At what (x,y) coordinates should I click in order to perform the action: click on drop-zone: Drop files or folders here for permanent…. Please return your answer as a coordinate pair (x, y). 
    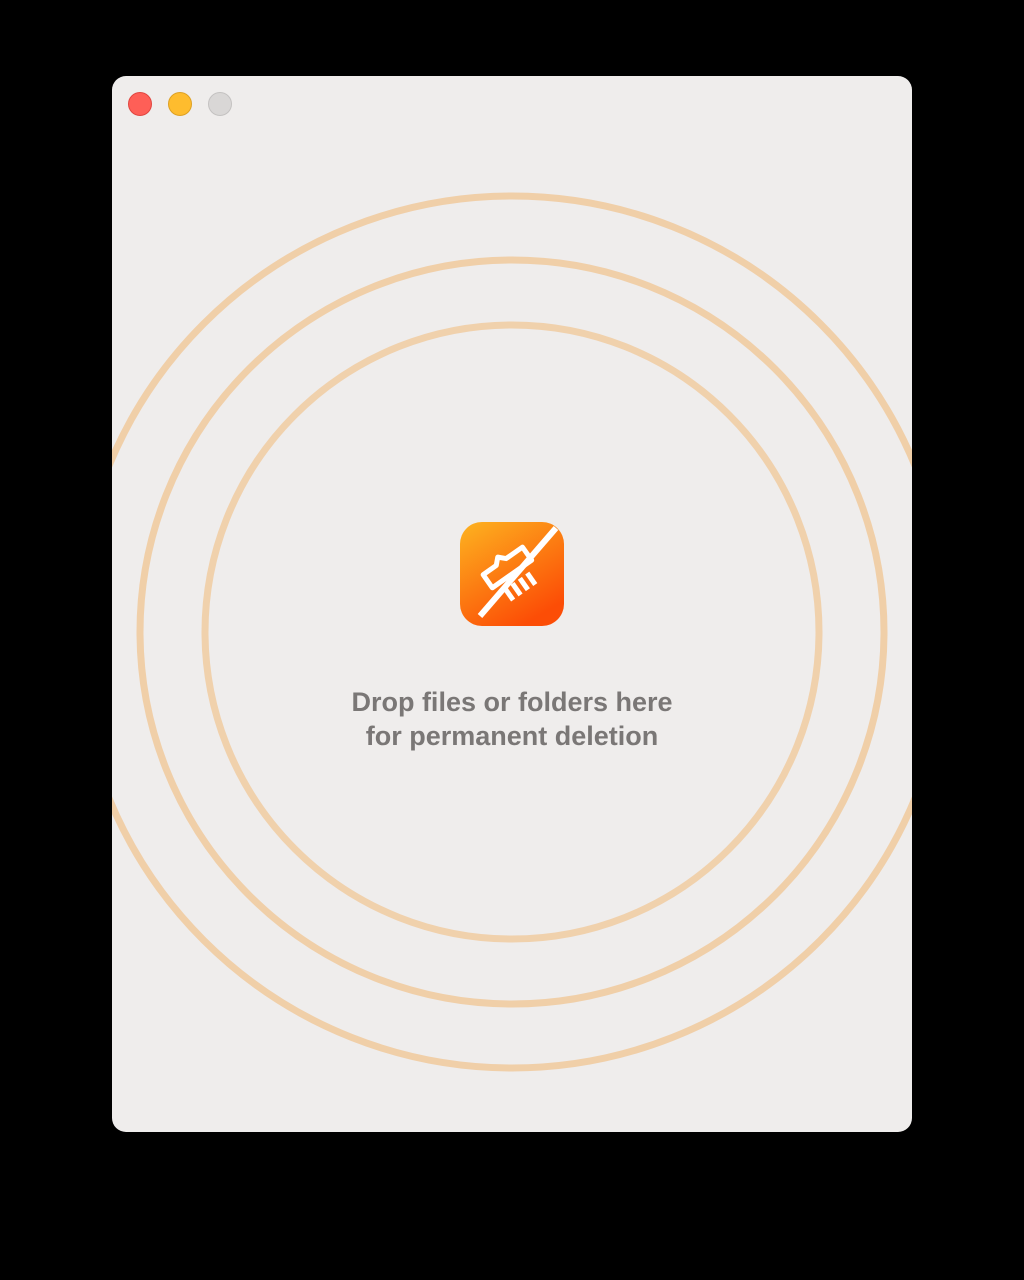
    Looking at the image, I should click on (512, 636).